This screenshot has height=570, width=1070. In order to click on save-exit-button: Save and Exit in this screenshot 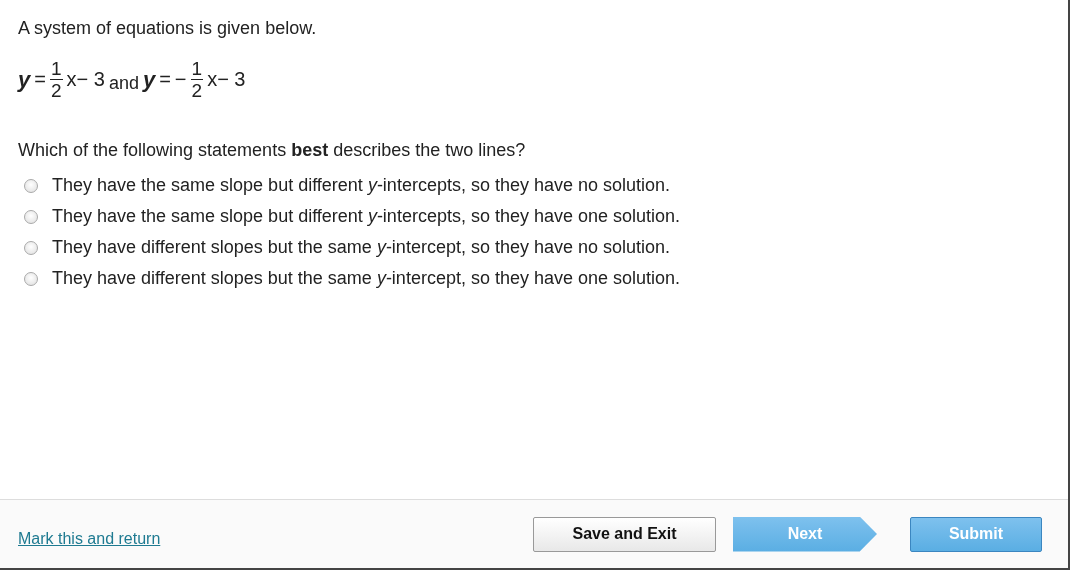, I will do `click(624, 534)`.